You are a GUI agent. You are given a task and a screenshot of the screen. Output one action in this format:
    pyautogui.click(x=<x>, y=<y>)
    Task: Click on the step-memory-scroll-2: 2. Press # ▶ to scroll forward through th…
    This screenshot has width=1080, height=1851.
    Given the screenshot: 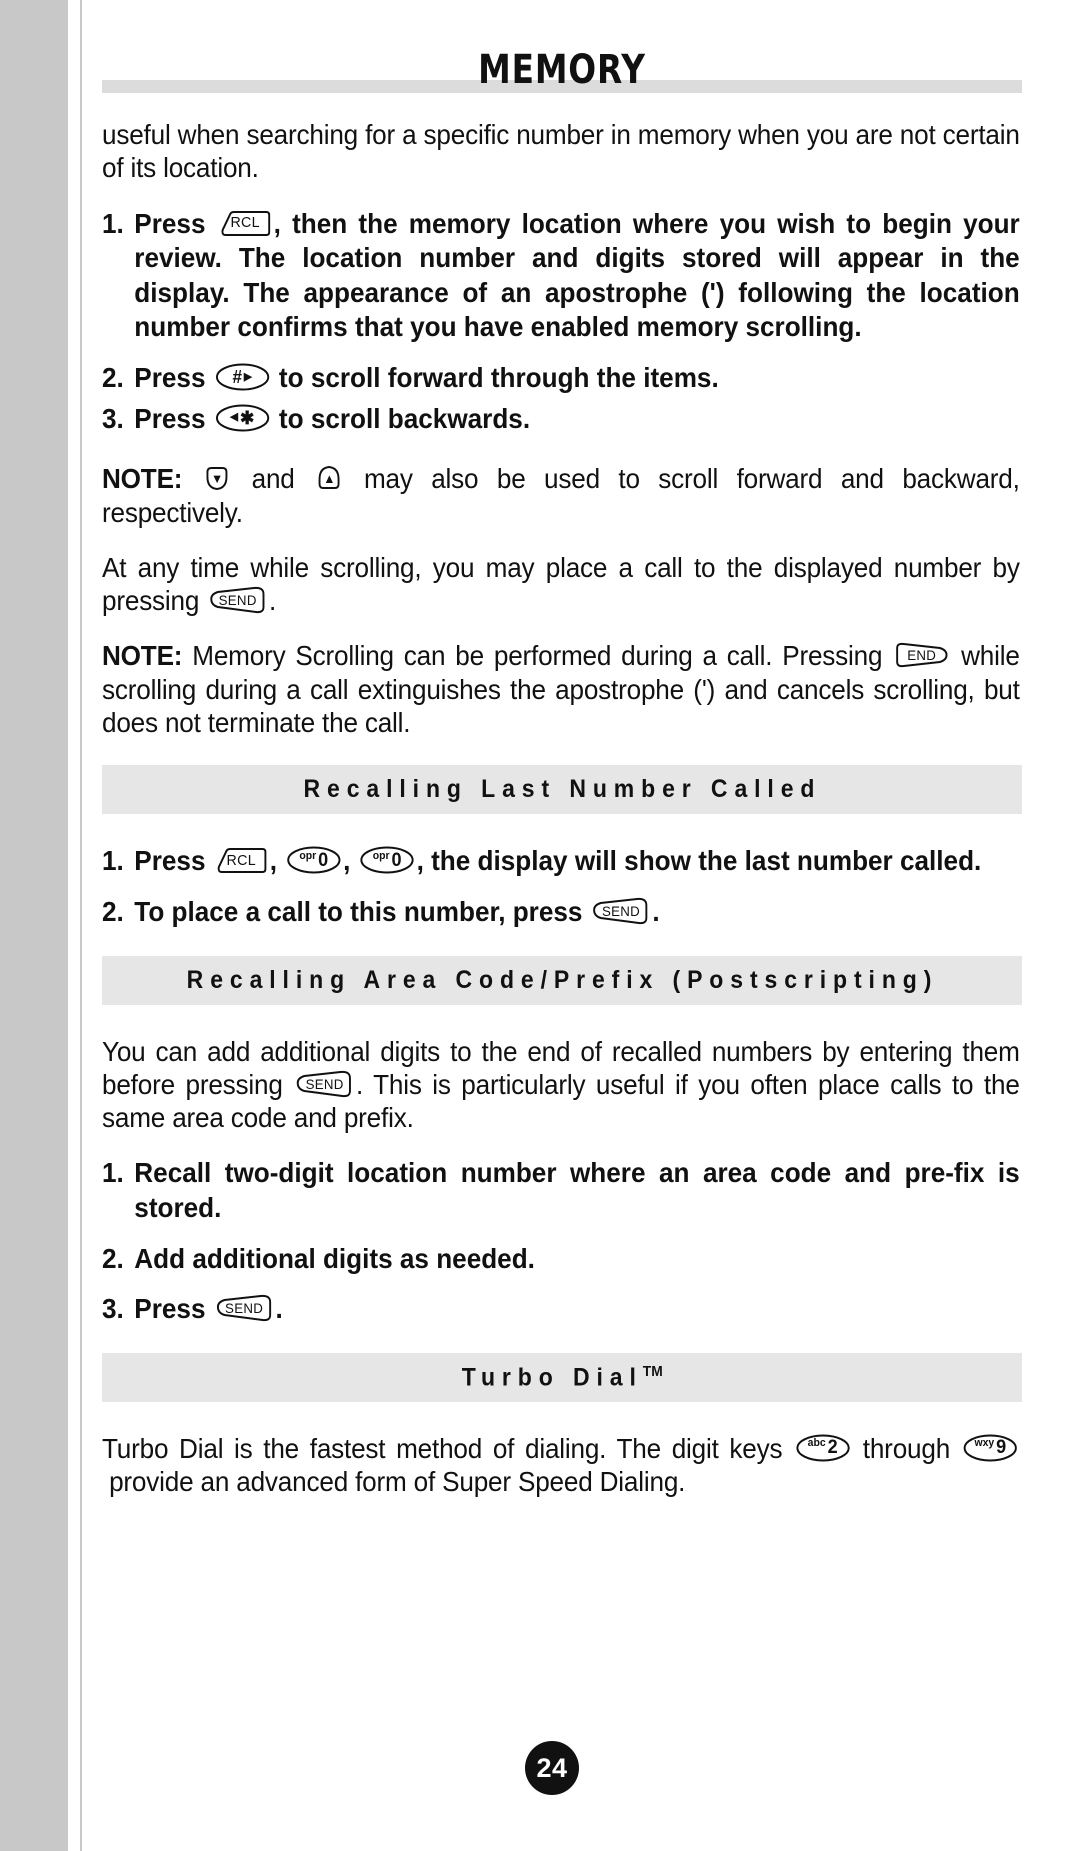 What is the action you would take?
    pyautogui.click(x=561, y=378)
    